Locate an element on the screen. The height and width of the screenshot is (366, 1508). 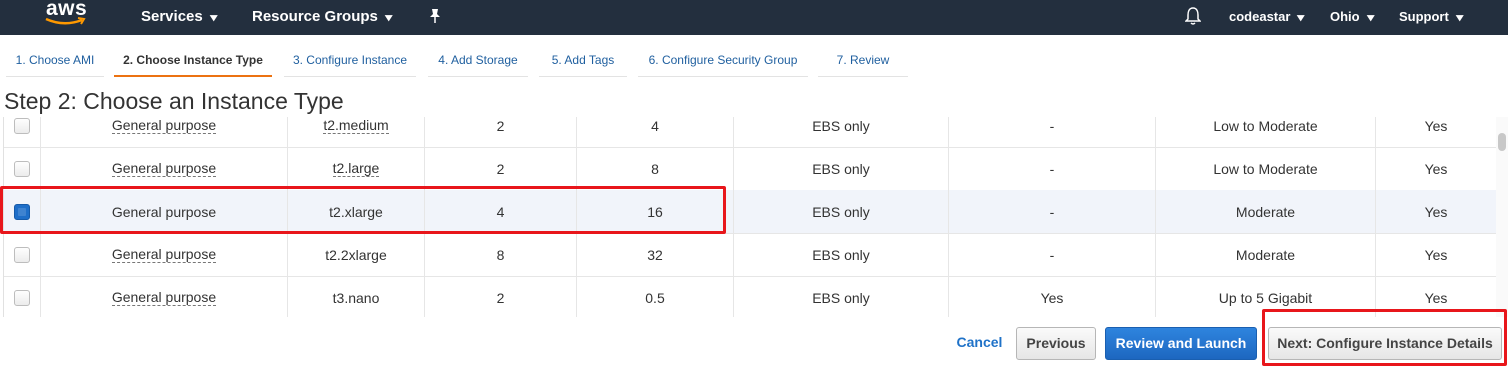
page-title: Step 2: Choose an Instance Type is located at coordinates (174, 101).